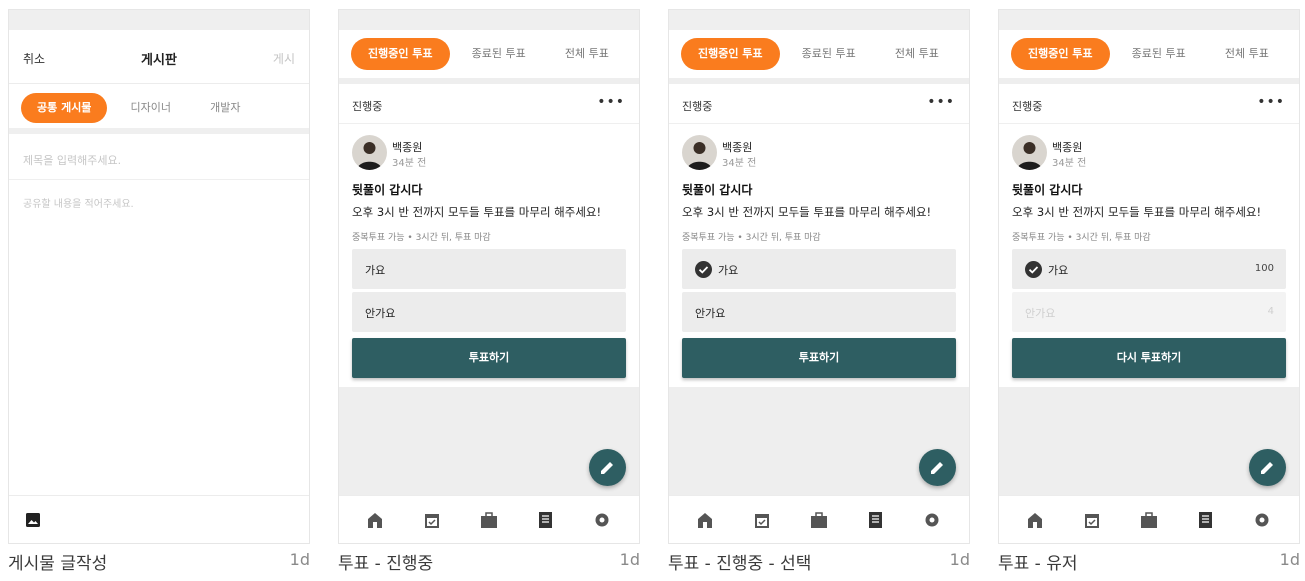  What do you see at coordinates (64, 108) in the screenshot?
I see `tab-common: 공통 게시물` at bounding box center [64, 108].